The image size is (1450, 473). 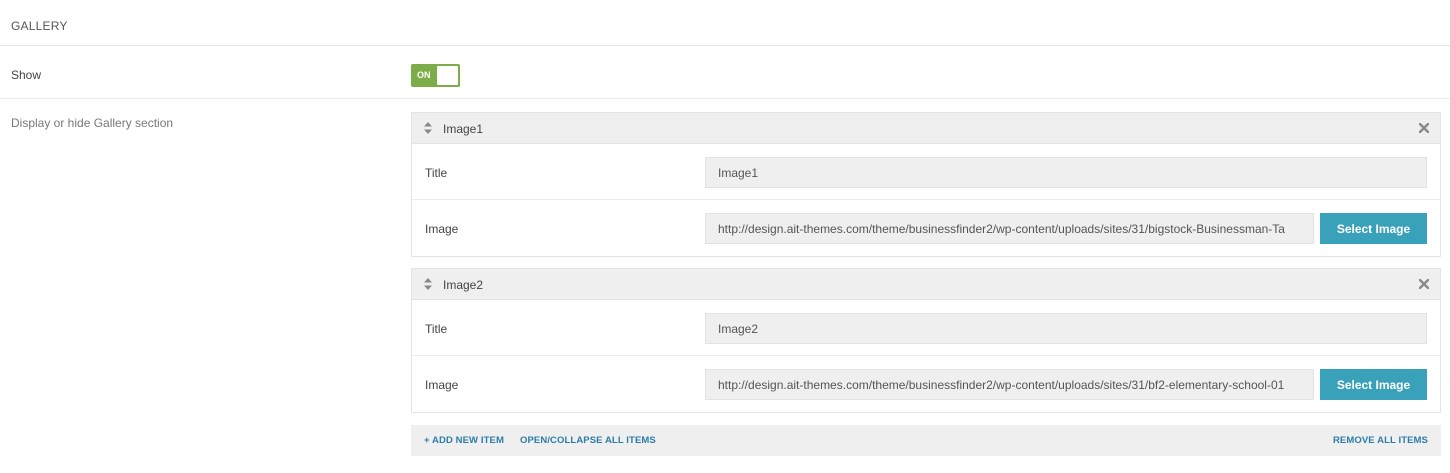 I want to click on add-new-item-link: + ADD NEW ITEM, so click(x=464, y=440).